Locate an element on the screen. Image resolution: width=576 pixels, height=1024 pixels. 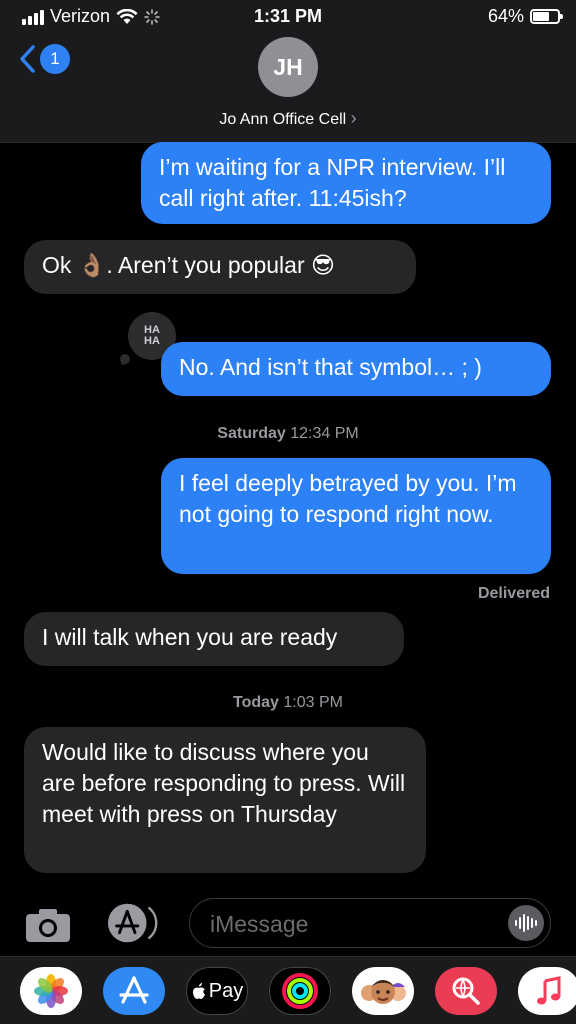
activity-icon is located at coordinates (300, 991).